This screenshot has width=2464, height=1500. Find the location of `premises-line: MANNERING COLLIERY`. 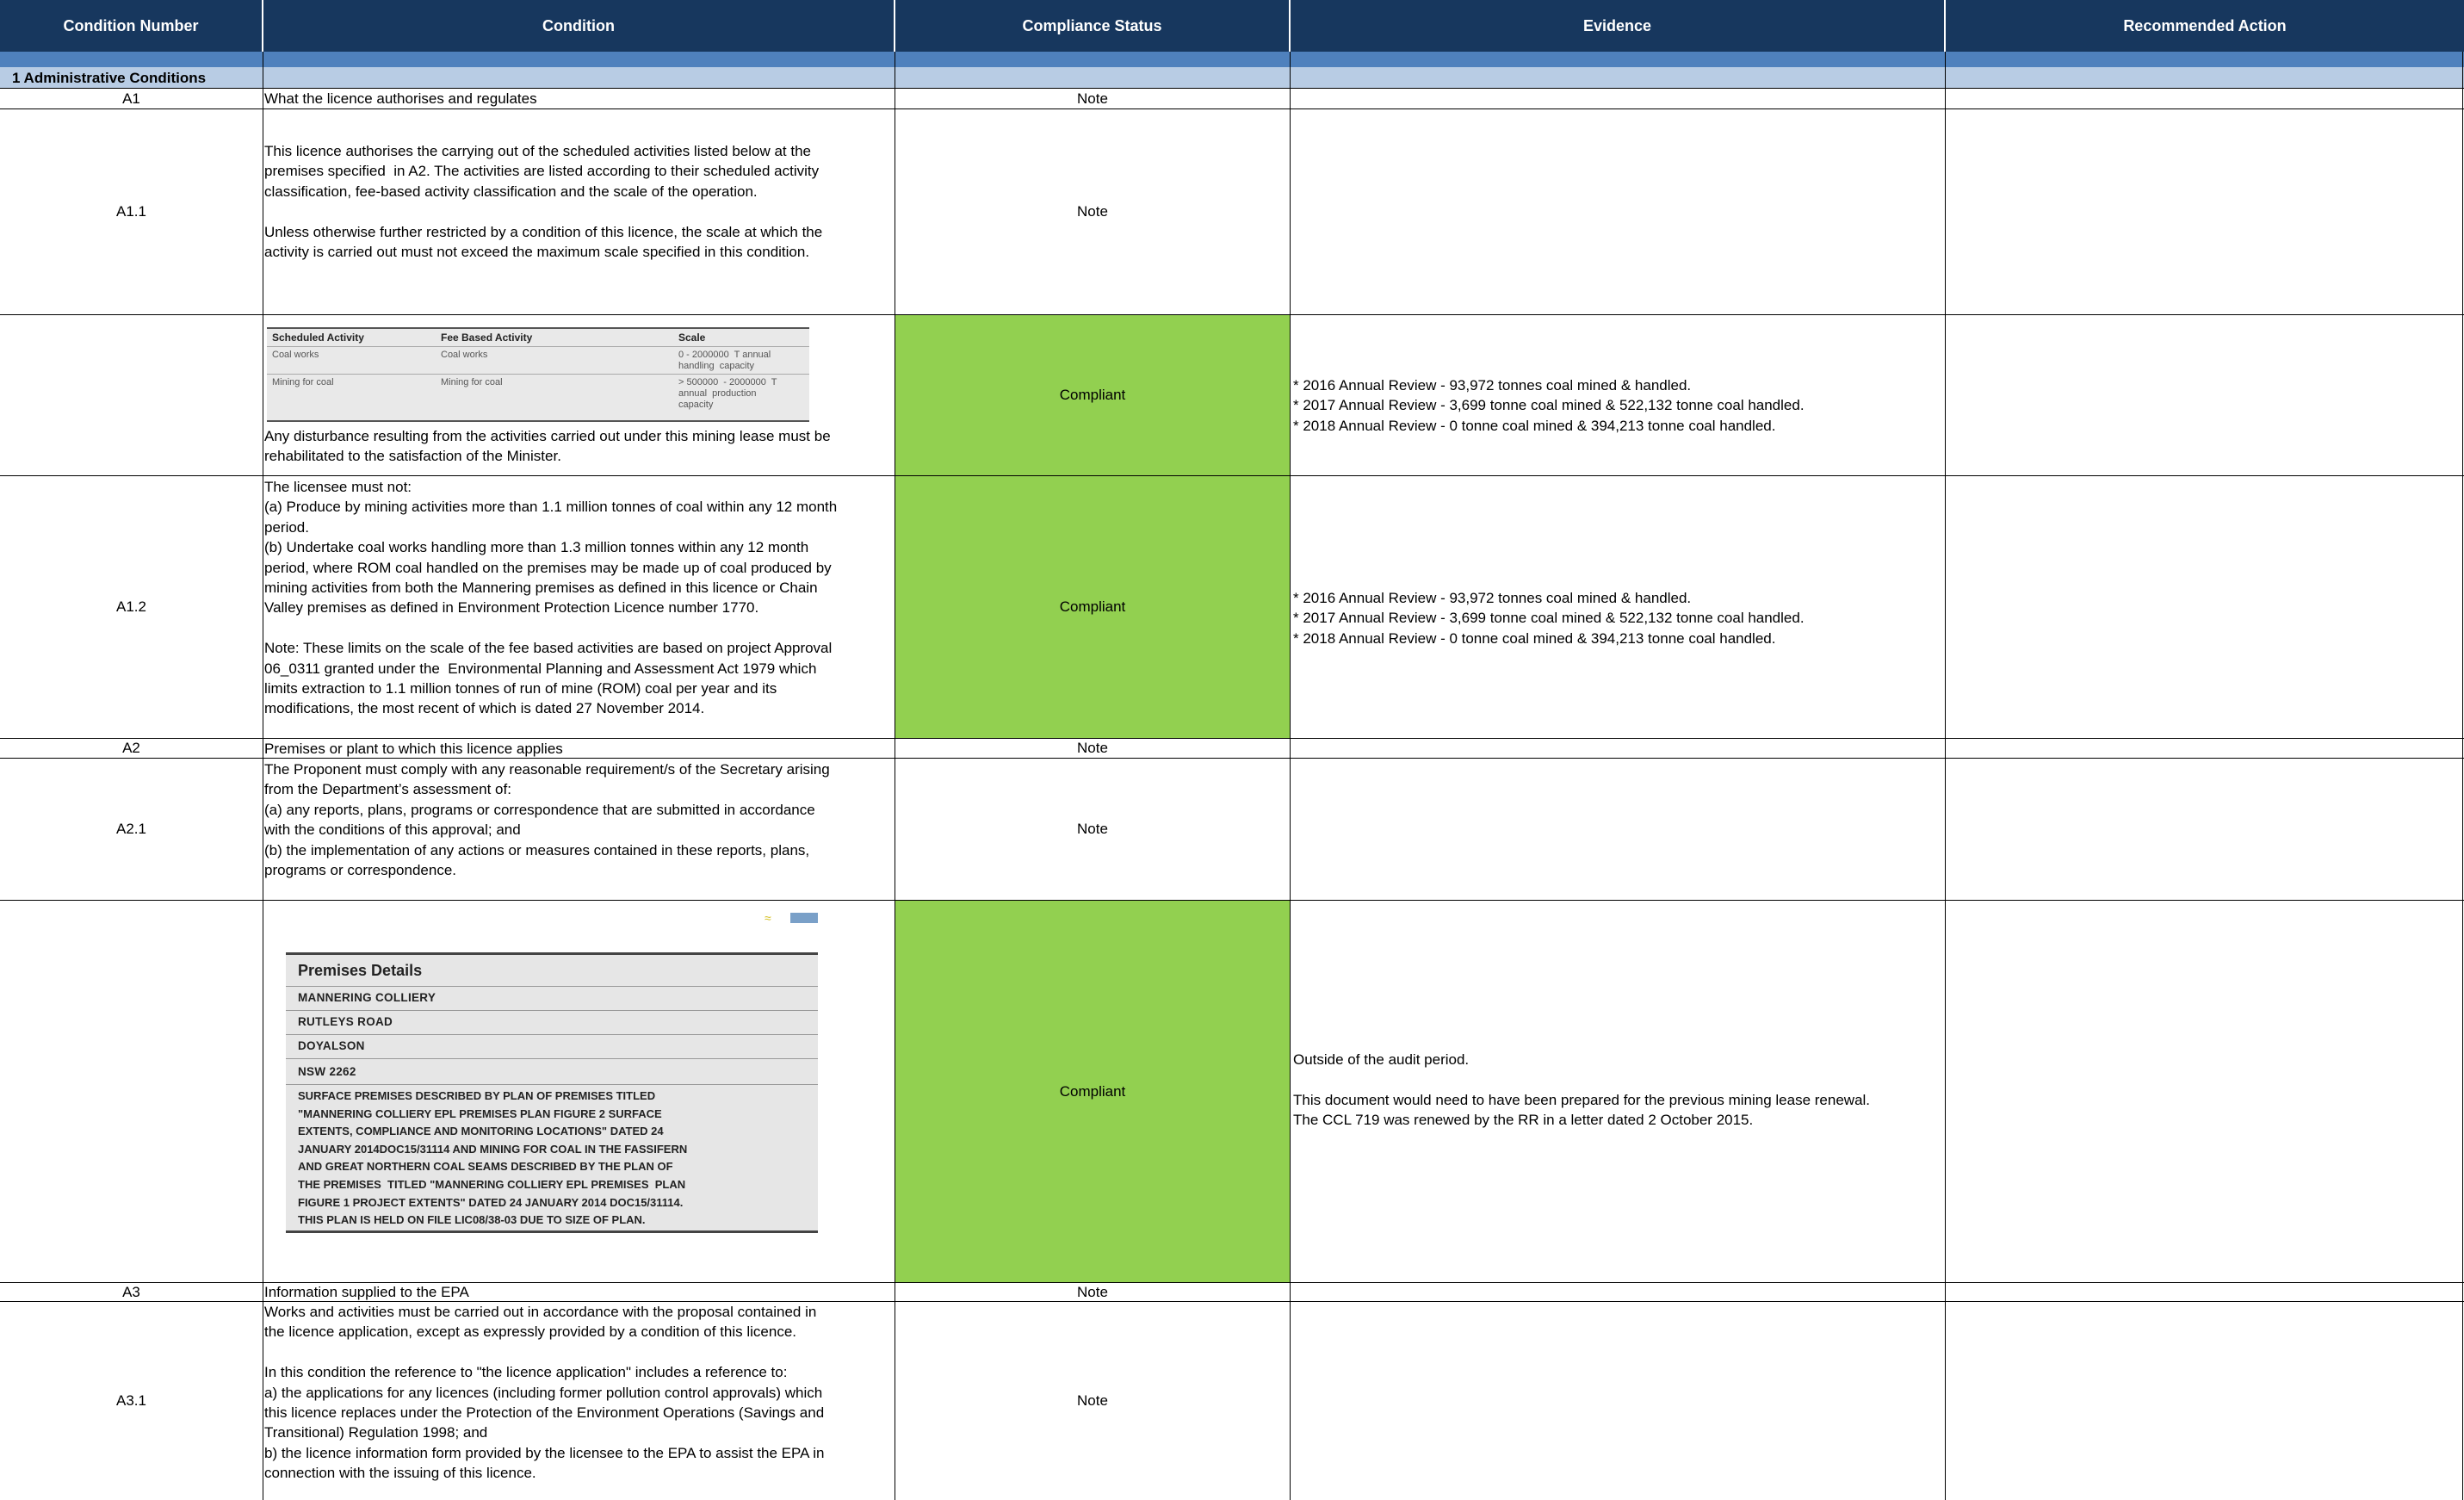

premises-line: MANNERING COLLIERY is located at coordinates (367, 998).